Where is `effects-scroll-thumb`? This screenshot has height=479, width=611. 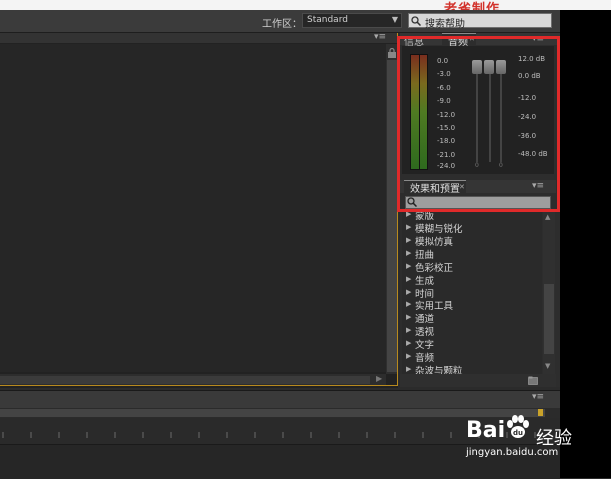
effects-scroll-thumb is located at coordinates (549, 319).